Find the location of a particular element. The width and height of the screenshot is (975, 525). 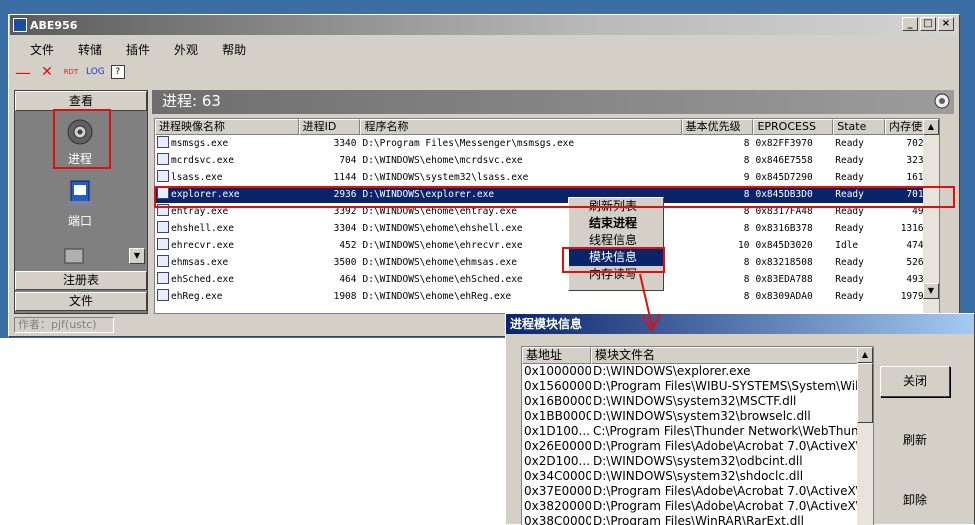

column-header: 进程ID is located at coordinates (329, 127).